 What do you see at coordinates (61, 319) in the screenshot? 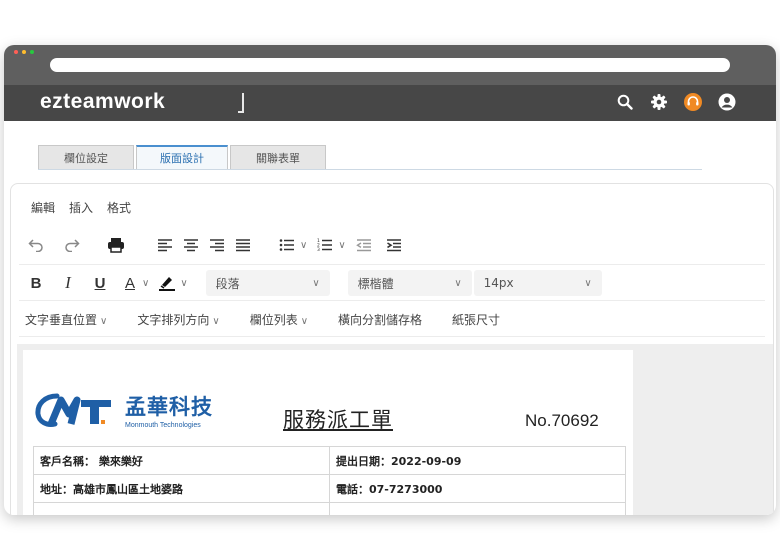
I see `menu-vertical-align-label: 文字垂直位置` at bounding box center [61, 319].